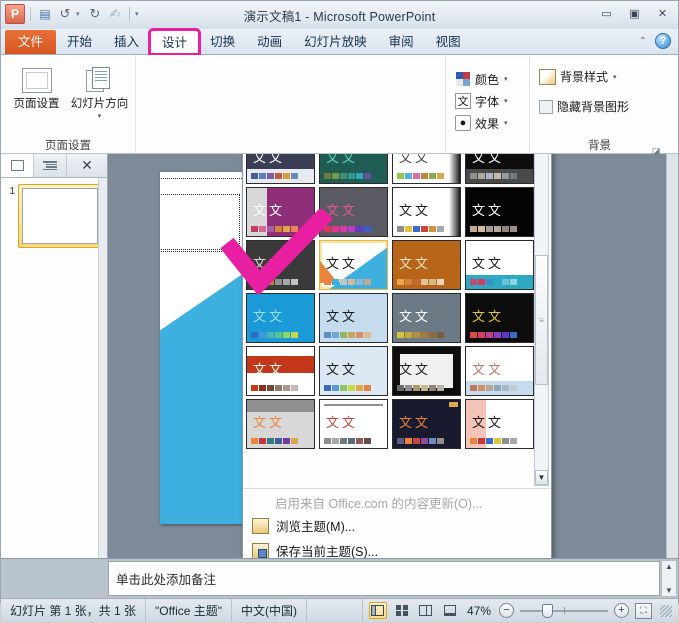 This screenshot has height=623, width=679. What do you see at coordinates (402, 610) in the screenshot?
I see `slide-sorter-view-button` at bounding box center [402, 610].